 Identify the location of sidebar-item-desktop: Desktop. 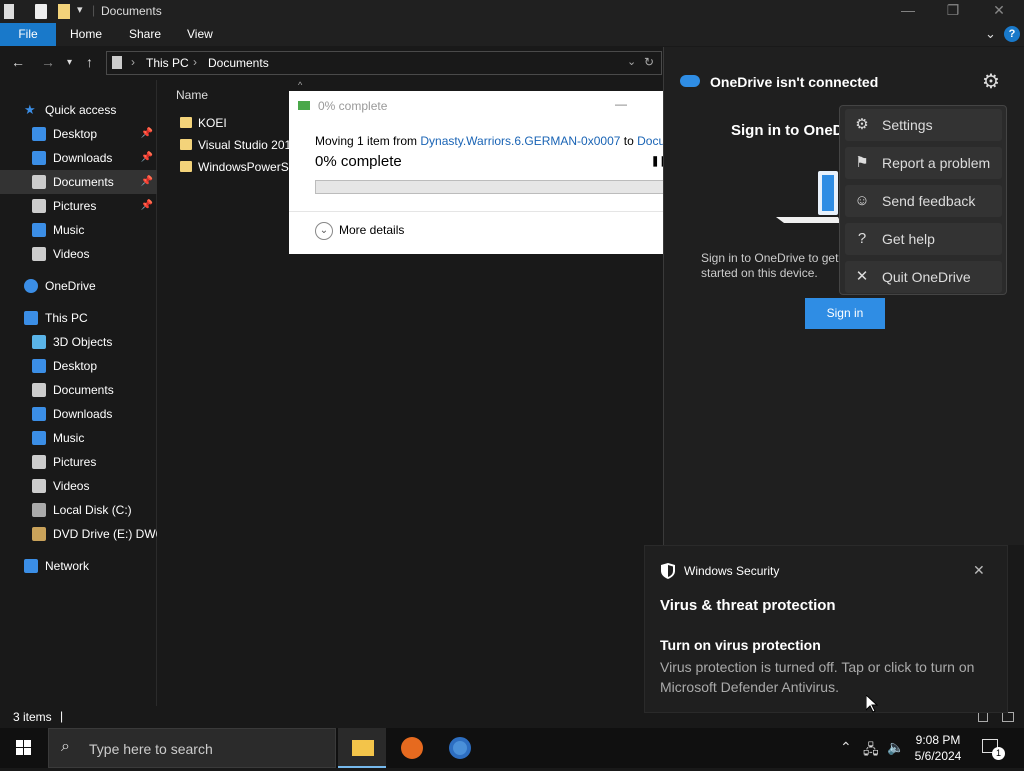
(78, 366).